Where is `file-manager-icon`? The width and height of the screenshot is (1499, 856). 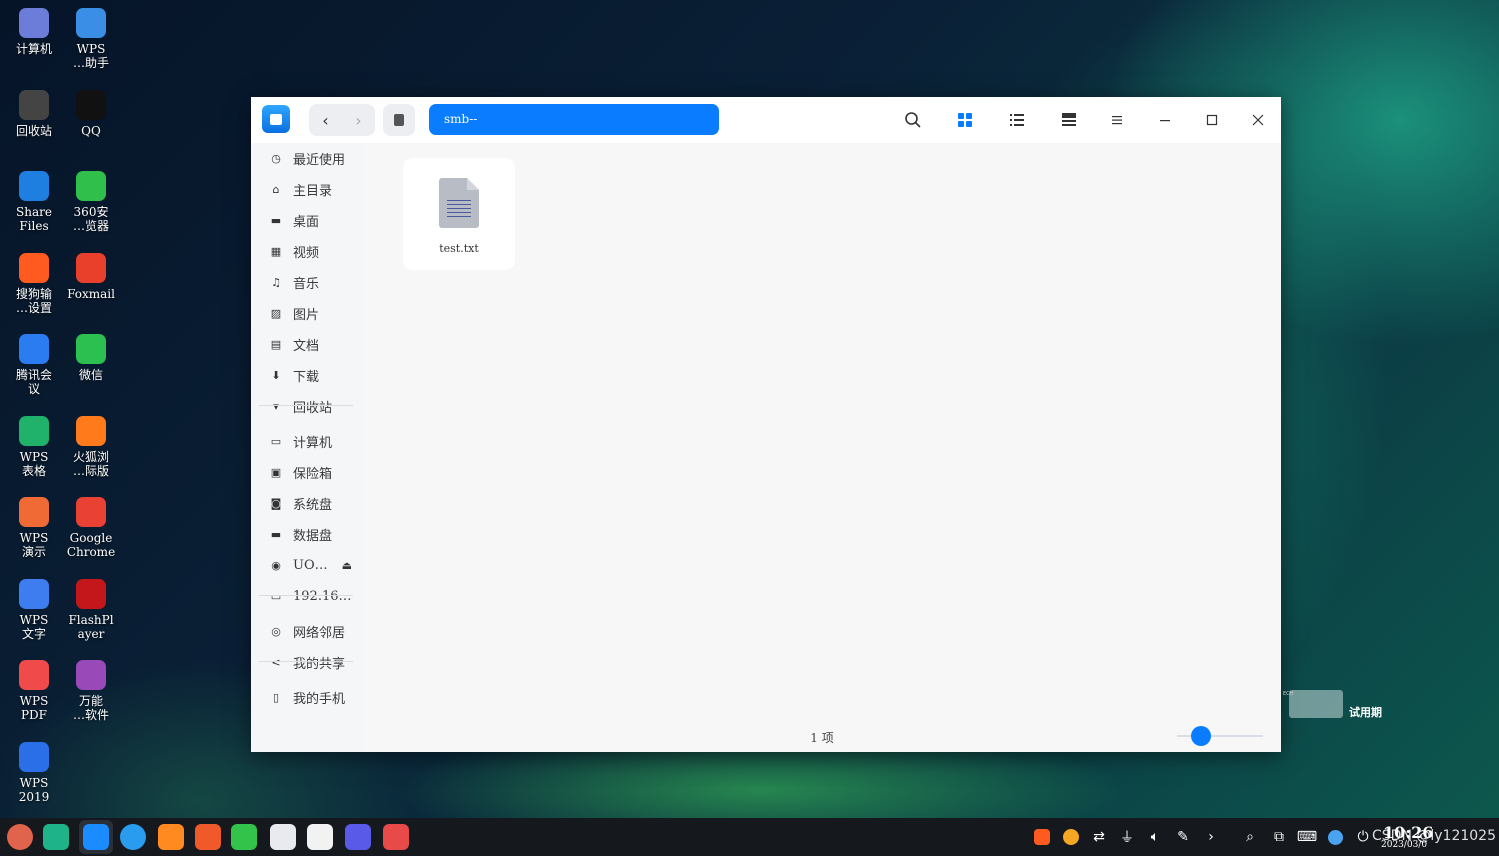 file-manager-icon is located at coordinates (96, 837).